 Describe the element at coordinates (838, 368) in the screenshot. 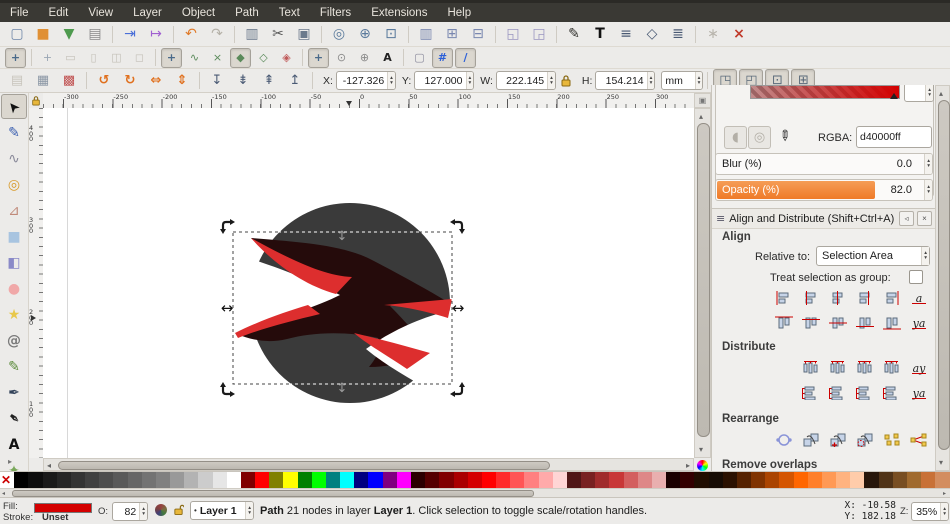

I see `distribute-centers-horizontal-icon` at that location.